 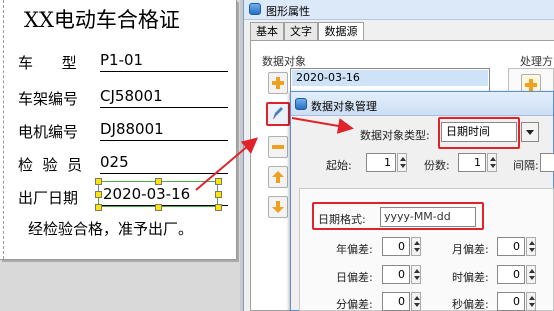 I want to click on tab-datasource: 数据源, so click(x=341, y=32).